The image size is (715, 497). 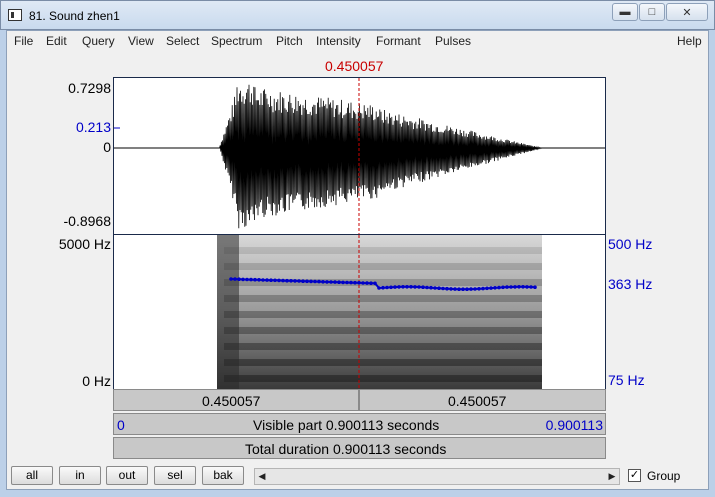 I want to click on zoom-all-button: all, so click(x=32, y=475).